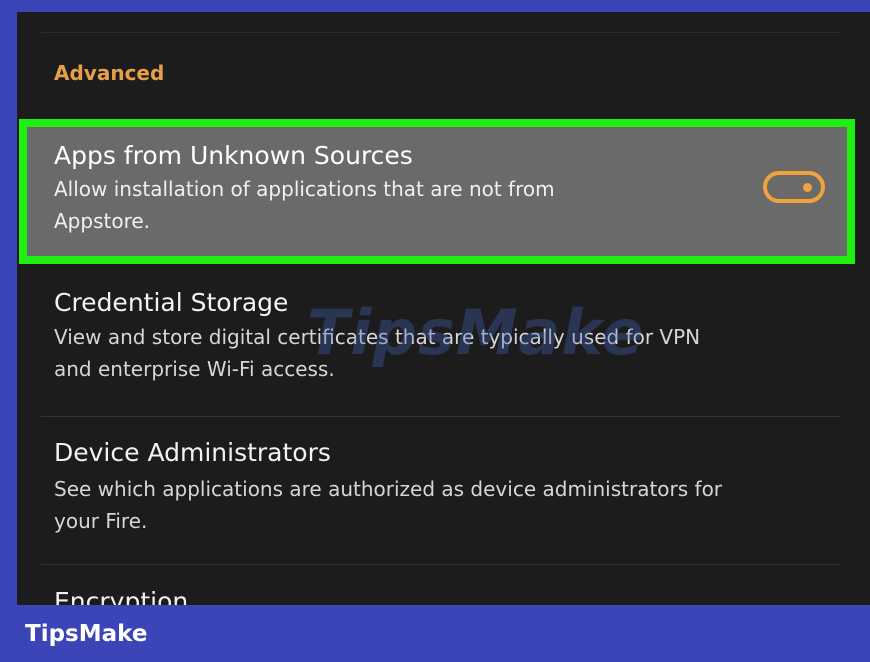 The height and width of the screenshot is (662, 870). Describe the element at coordinates (807, 187) in the screenshot. I see `toggle-knob` at that location.